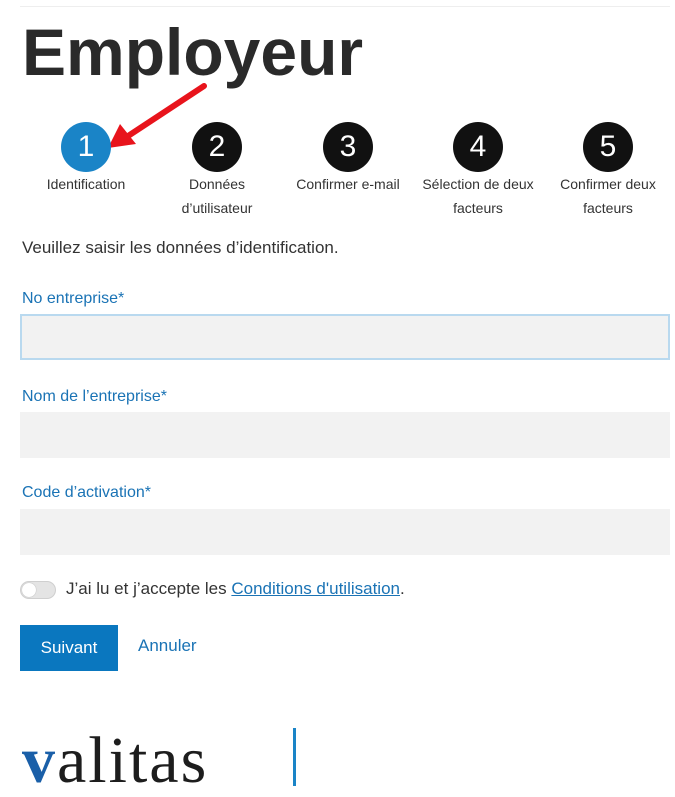 The width and height of the screenshot is (675, 797). Describe the element at coordinates (167, 646) in the screenshot. I see `cancel-button: Annuler` at that location.